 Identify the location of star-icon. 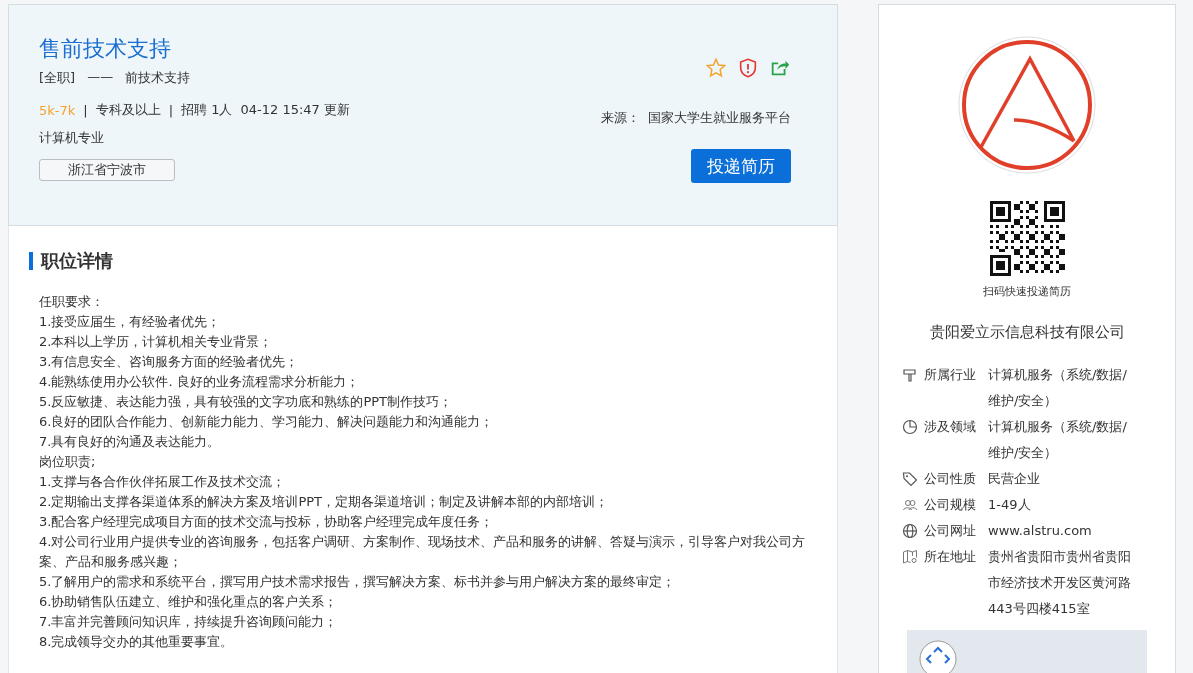
(716, 68).